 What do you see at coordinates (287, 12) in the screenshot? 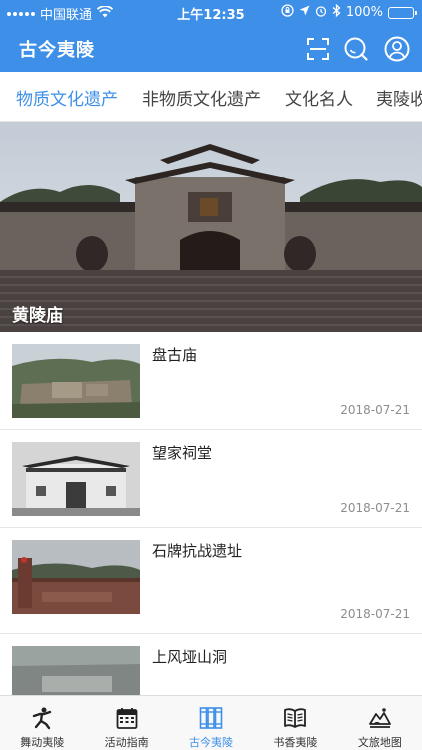
I see `orientation-lock-icon` at bounding box center [287, 12].